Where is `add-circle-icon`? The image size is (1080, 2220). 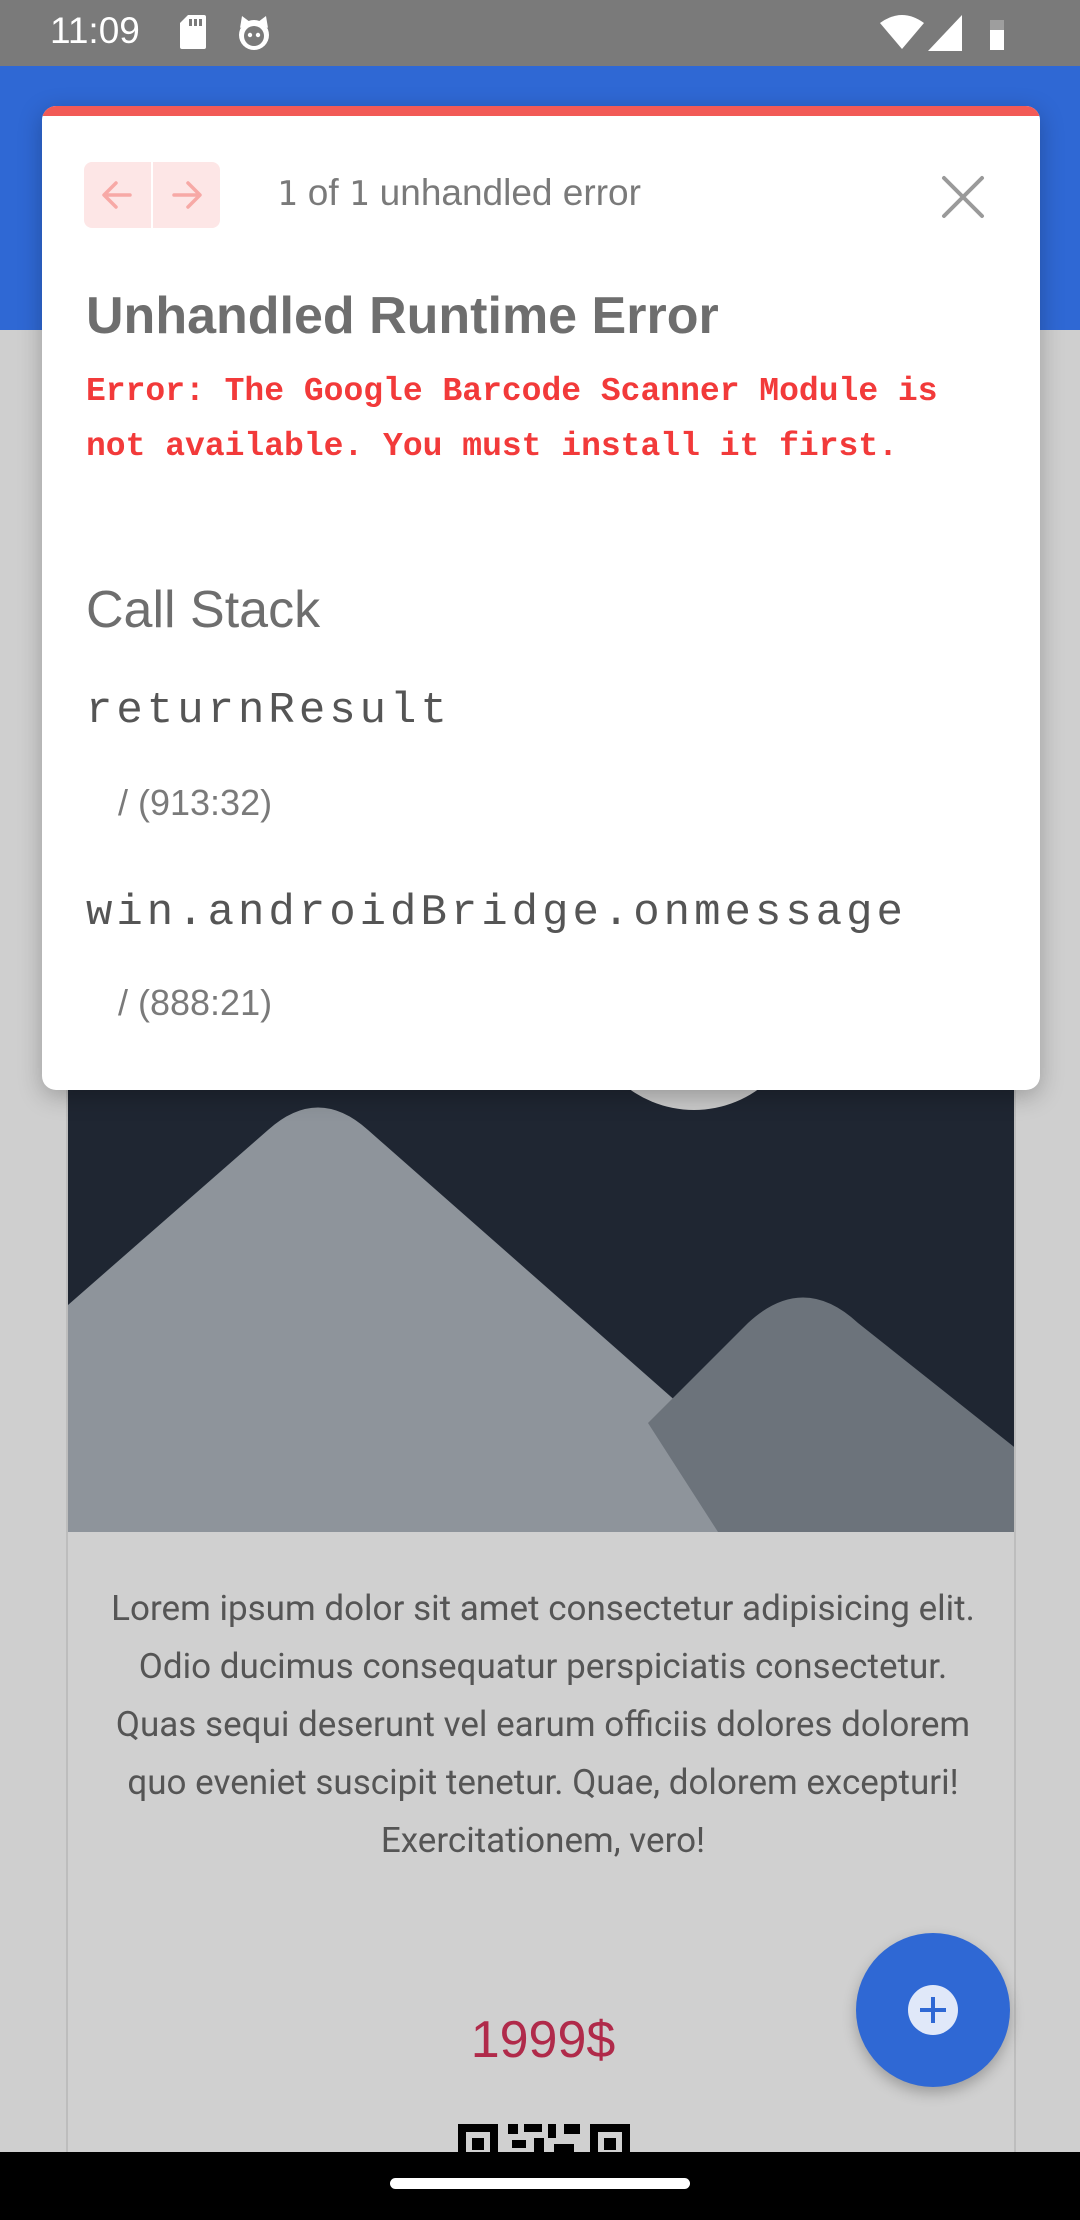
add-circle-icon is located at coordinates (933, 2010).